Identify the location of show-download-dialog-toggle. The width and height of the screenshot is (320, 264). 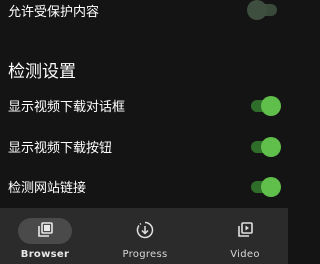
(266, 106).